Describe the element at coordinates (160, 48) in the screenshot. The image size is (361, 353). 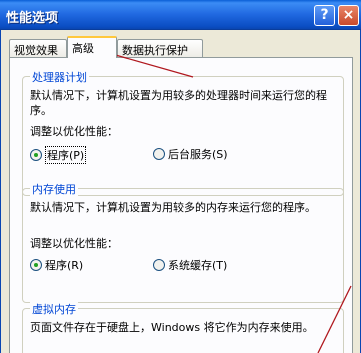
I see `tab-data-execution-prevention: 数据执行保护` at that location.